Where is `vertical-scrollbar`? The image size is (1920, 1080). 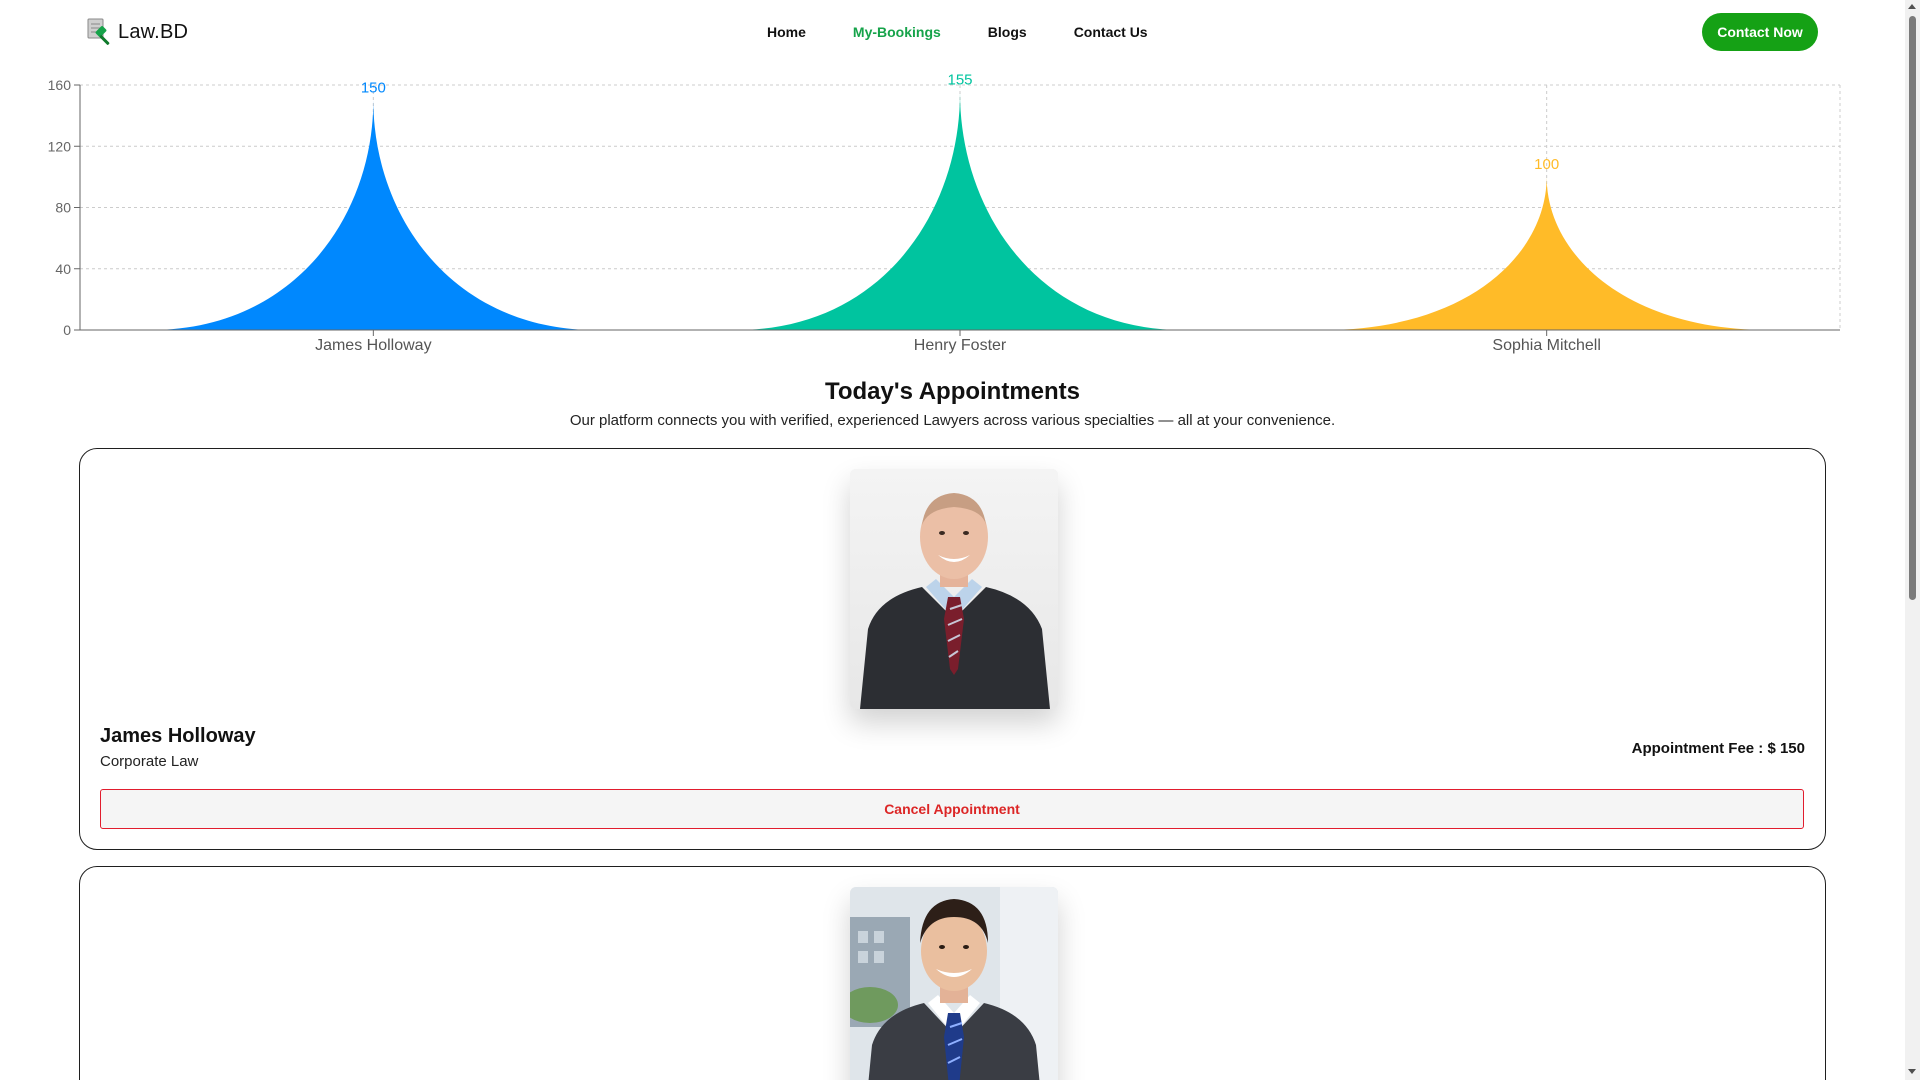 vertical-scrollbar is located at coordinates (1912, 540).